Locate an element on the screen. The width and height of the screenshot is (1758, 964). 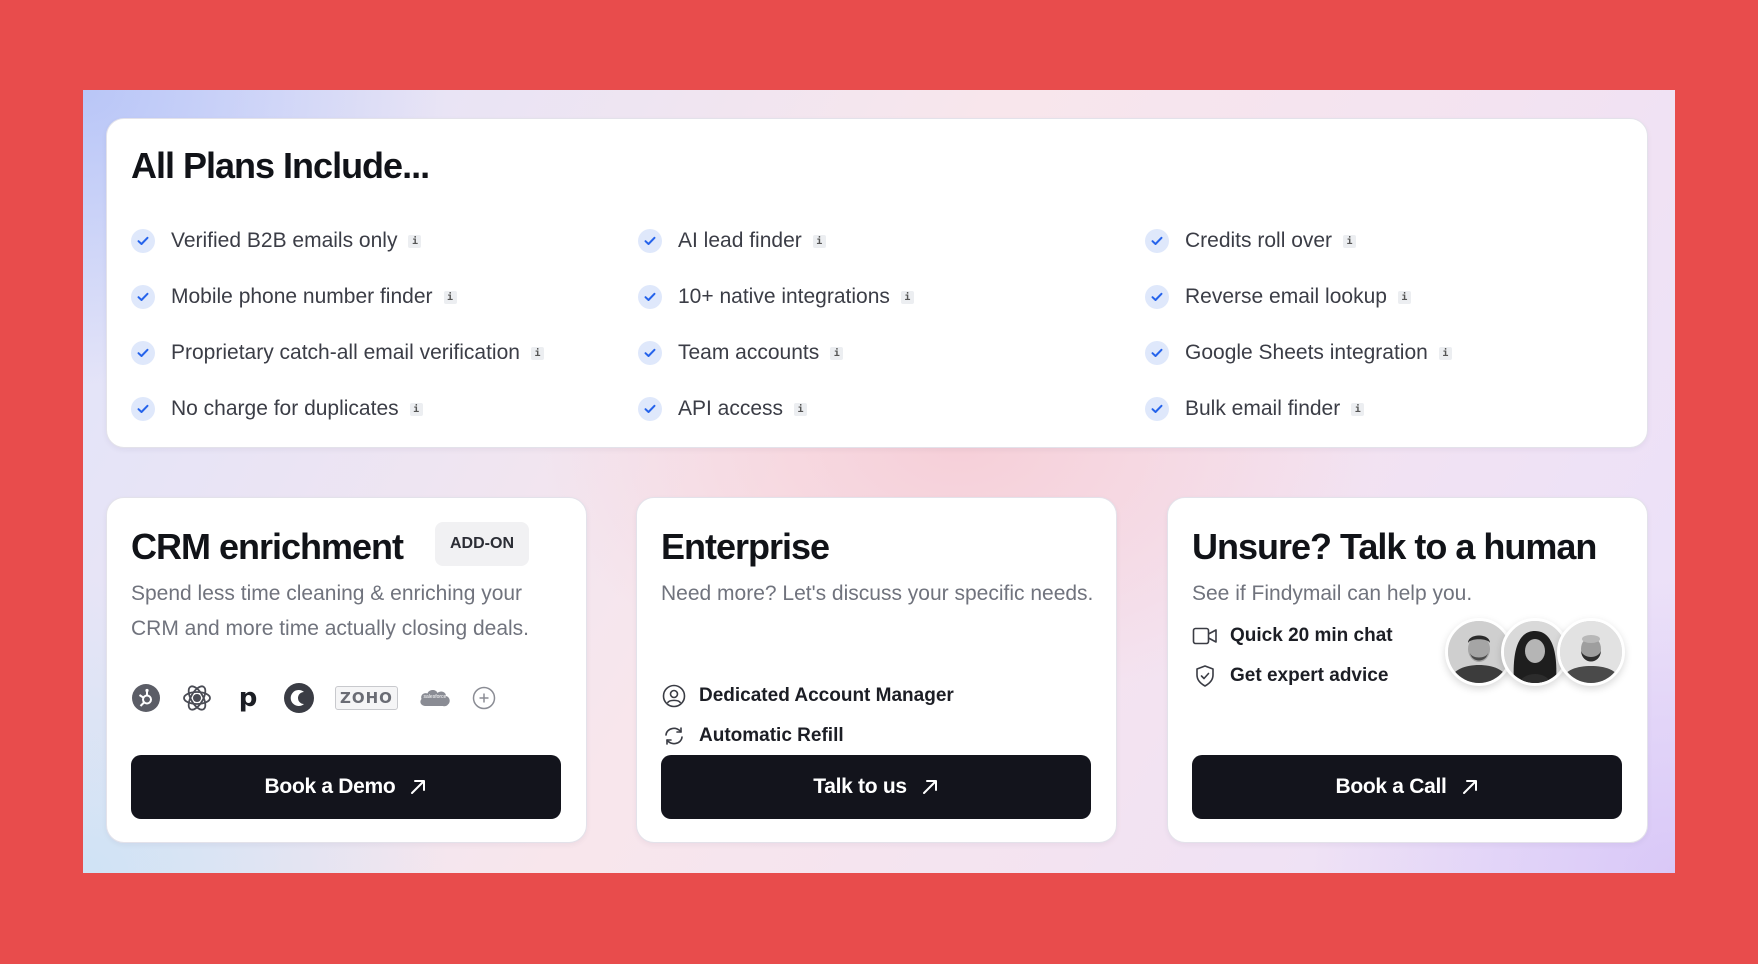
feature-label: Team accounts is located at coordinates (749, 352).